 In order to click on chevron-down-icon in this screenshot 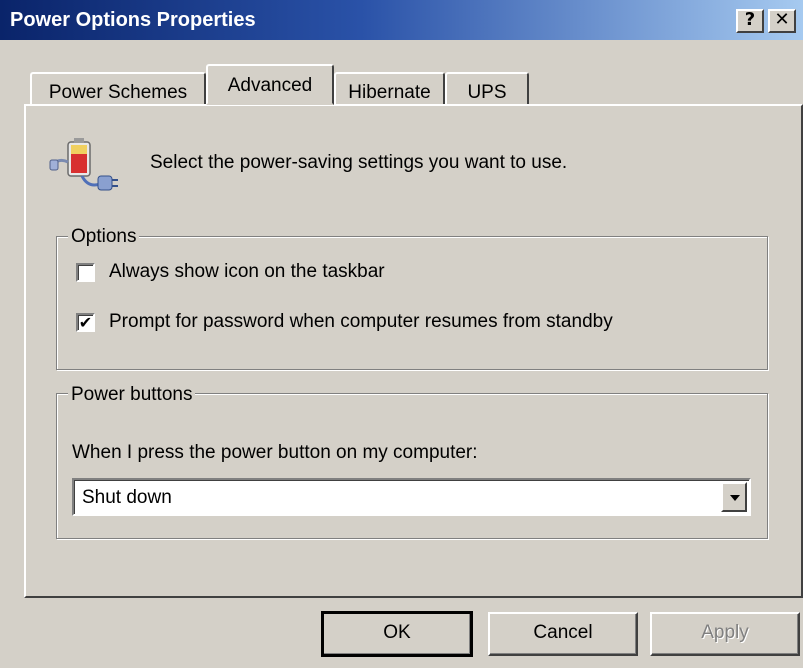, I will do `click(735, 498)`.